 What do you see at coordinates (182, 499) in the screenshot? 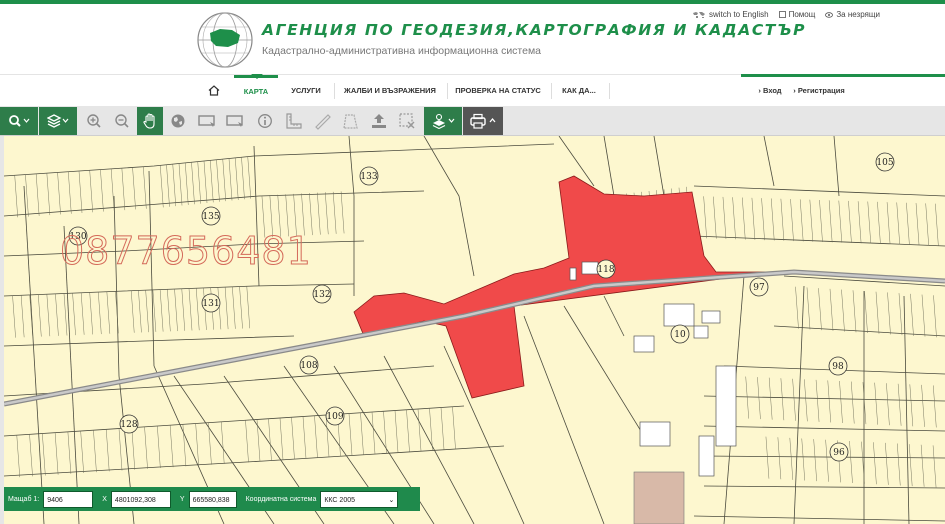
I see `y-coord-label: Y` at bounding box center [182, 499].